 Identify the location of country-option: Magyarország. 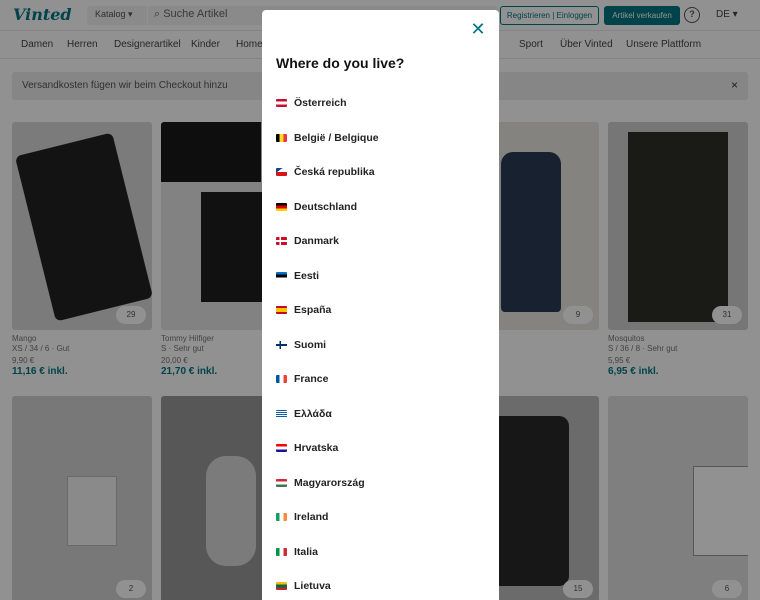
(381, 483).